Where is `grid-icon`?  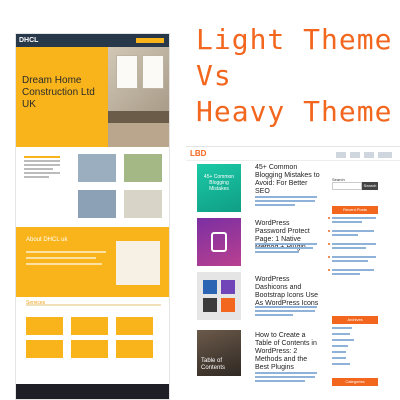
grid-icon is located at coordinates (228, 305).